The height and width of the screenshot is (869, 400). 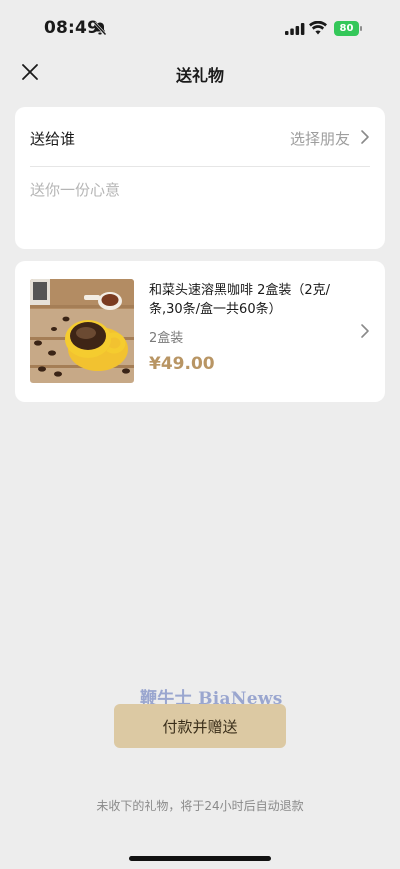 I want to click on wifi-icon, so click(x=318, y=28).